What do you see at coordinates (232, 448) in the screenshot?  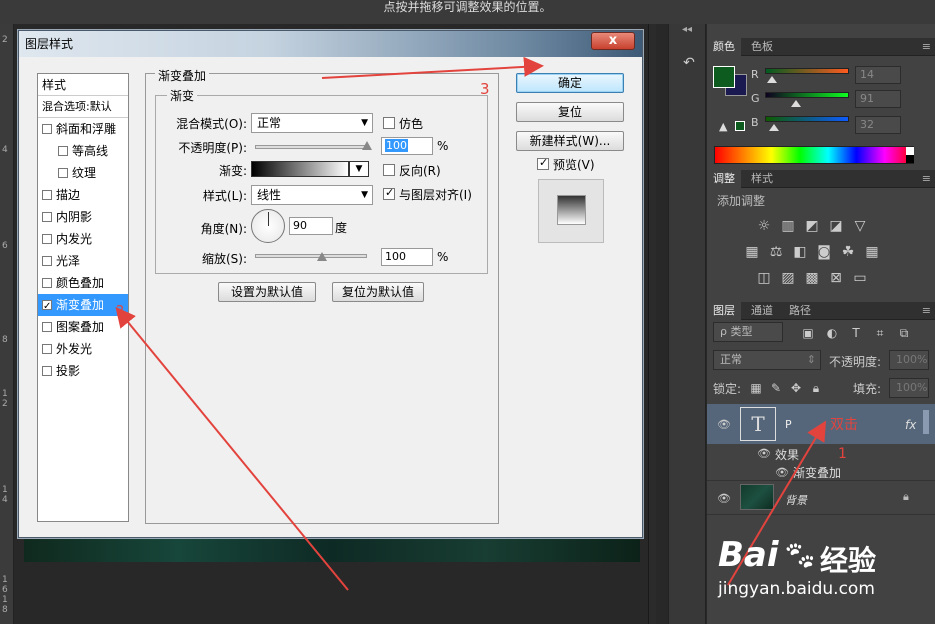 I see `arrow-to-gradient-overlay` at bounding box center [232, 448].